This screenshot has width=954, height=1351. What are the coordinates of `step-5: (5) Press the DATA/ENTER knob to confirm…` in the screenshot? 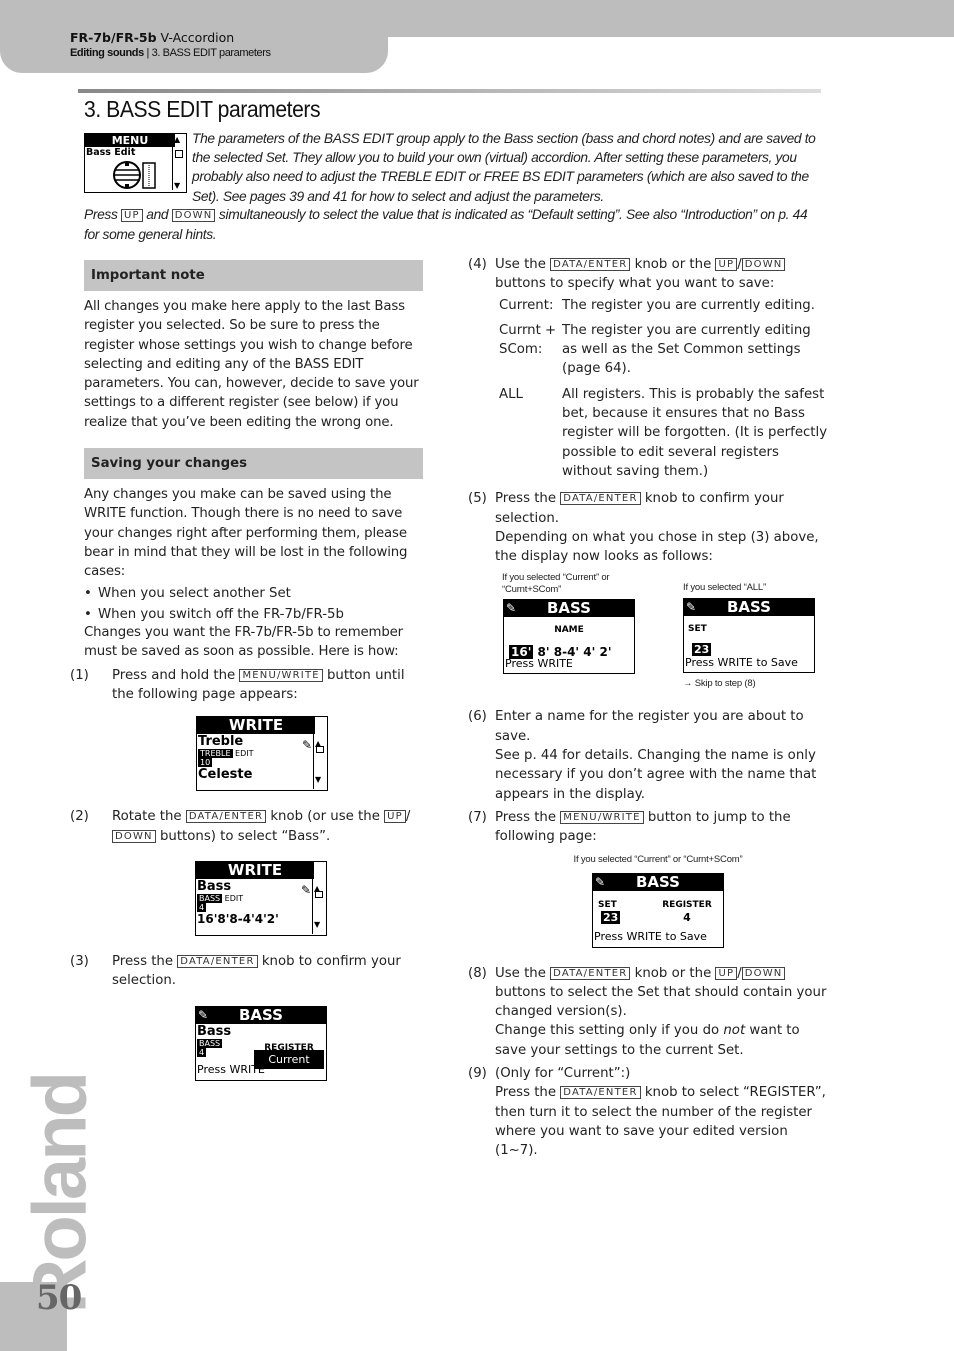 It's located at (648, 527).